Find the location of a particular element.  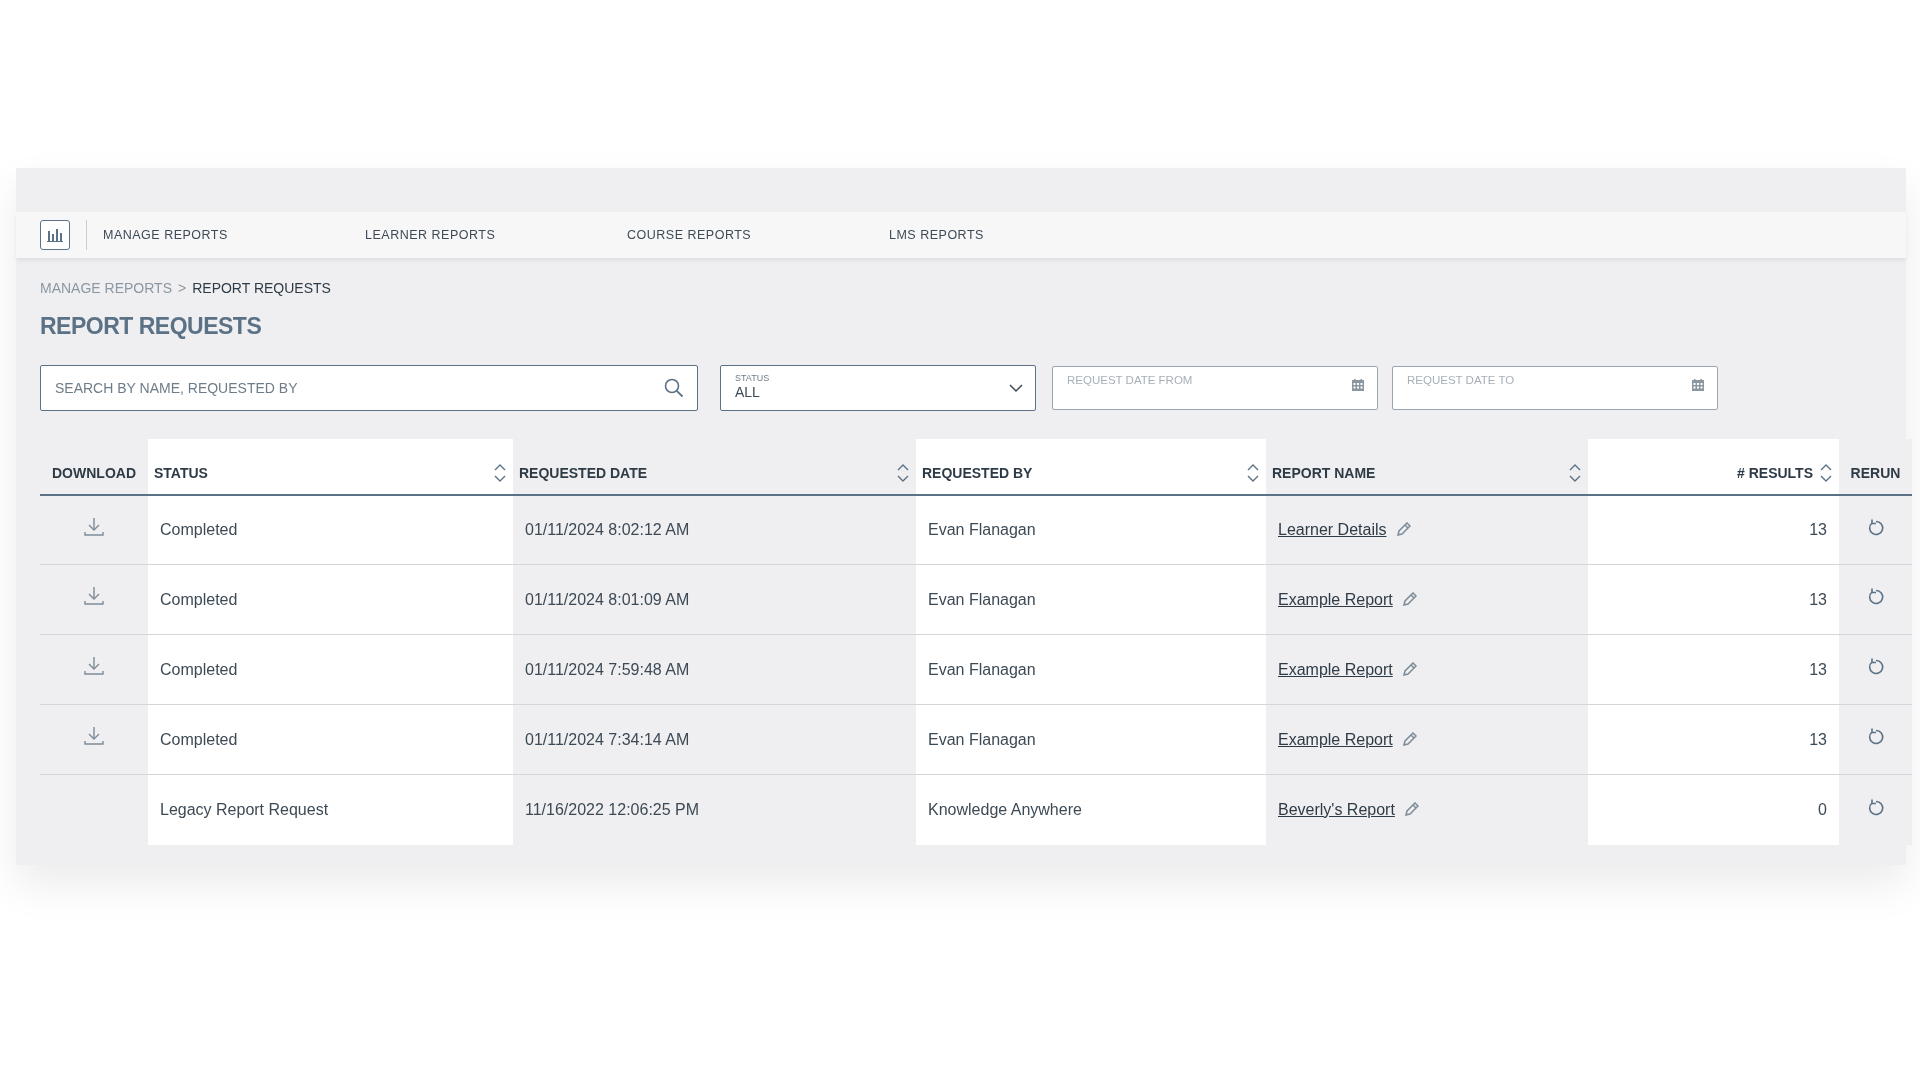

bar-chart-icon is located at coordinates (55, 235).